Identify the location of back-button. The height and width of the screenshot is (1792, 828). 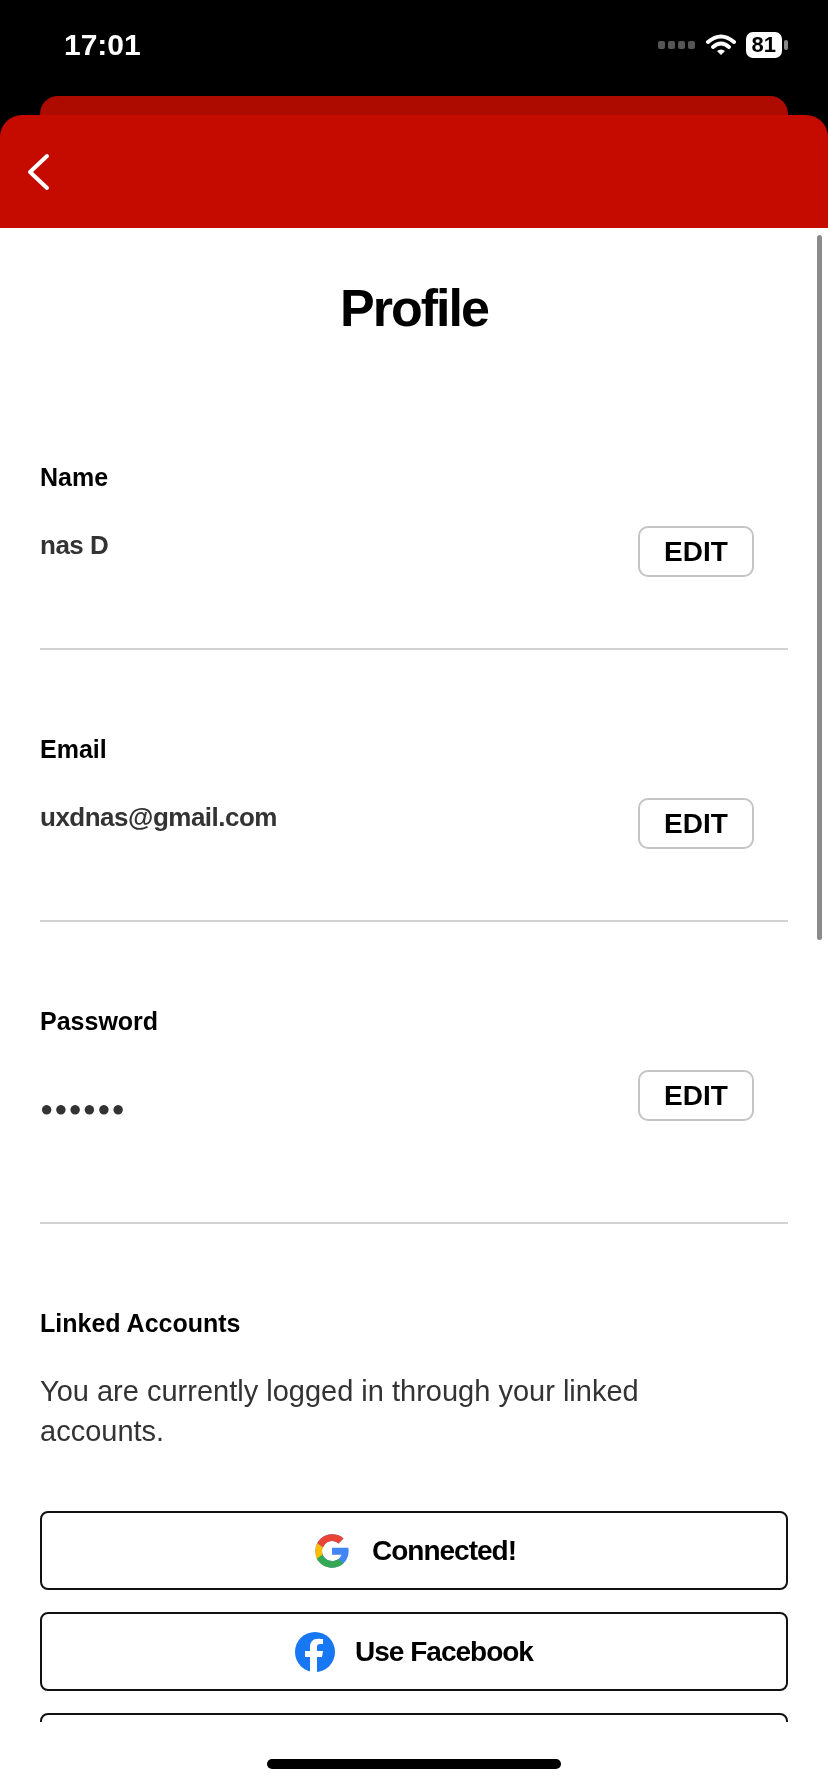
(38, 171).